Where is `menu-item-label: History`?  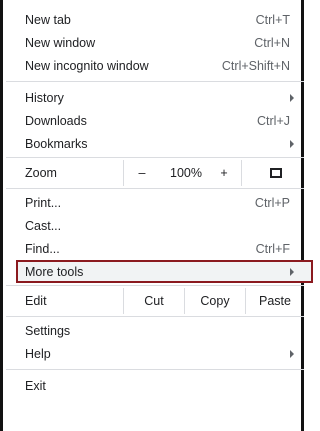 menu-item-label: History is located at coordinates (44, 97).